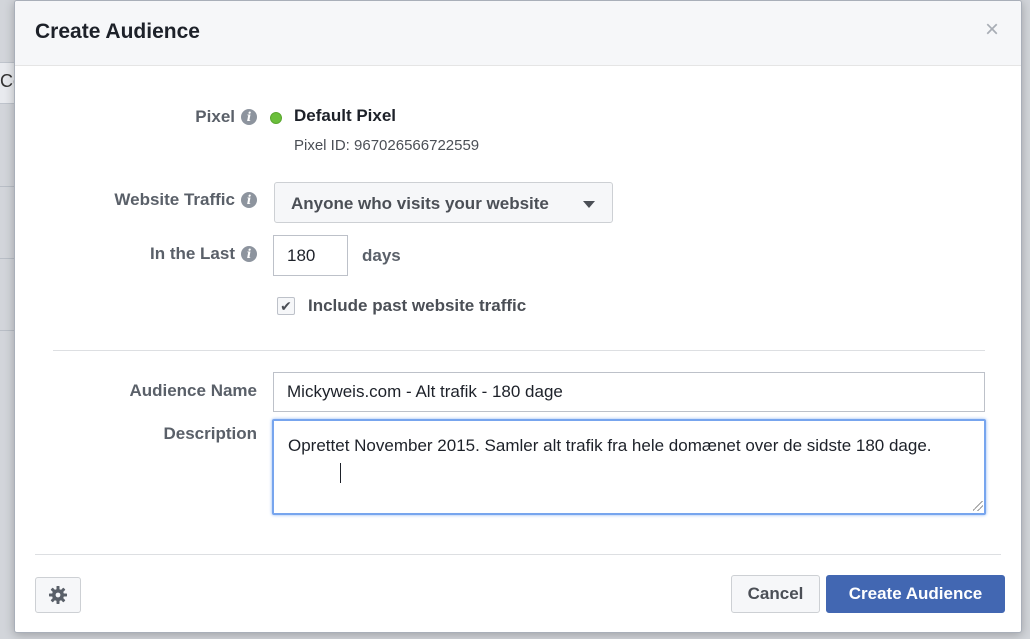 The height and width of the screenshot is (639, 1030). Describe the element at coordinates (518, 554) in the screenshot. I see `footer-divider` at that location.